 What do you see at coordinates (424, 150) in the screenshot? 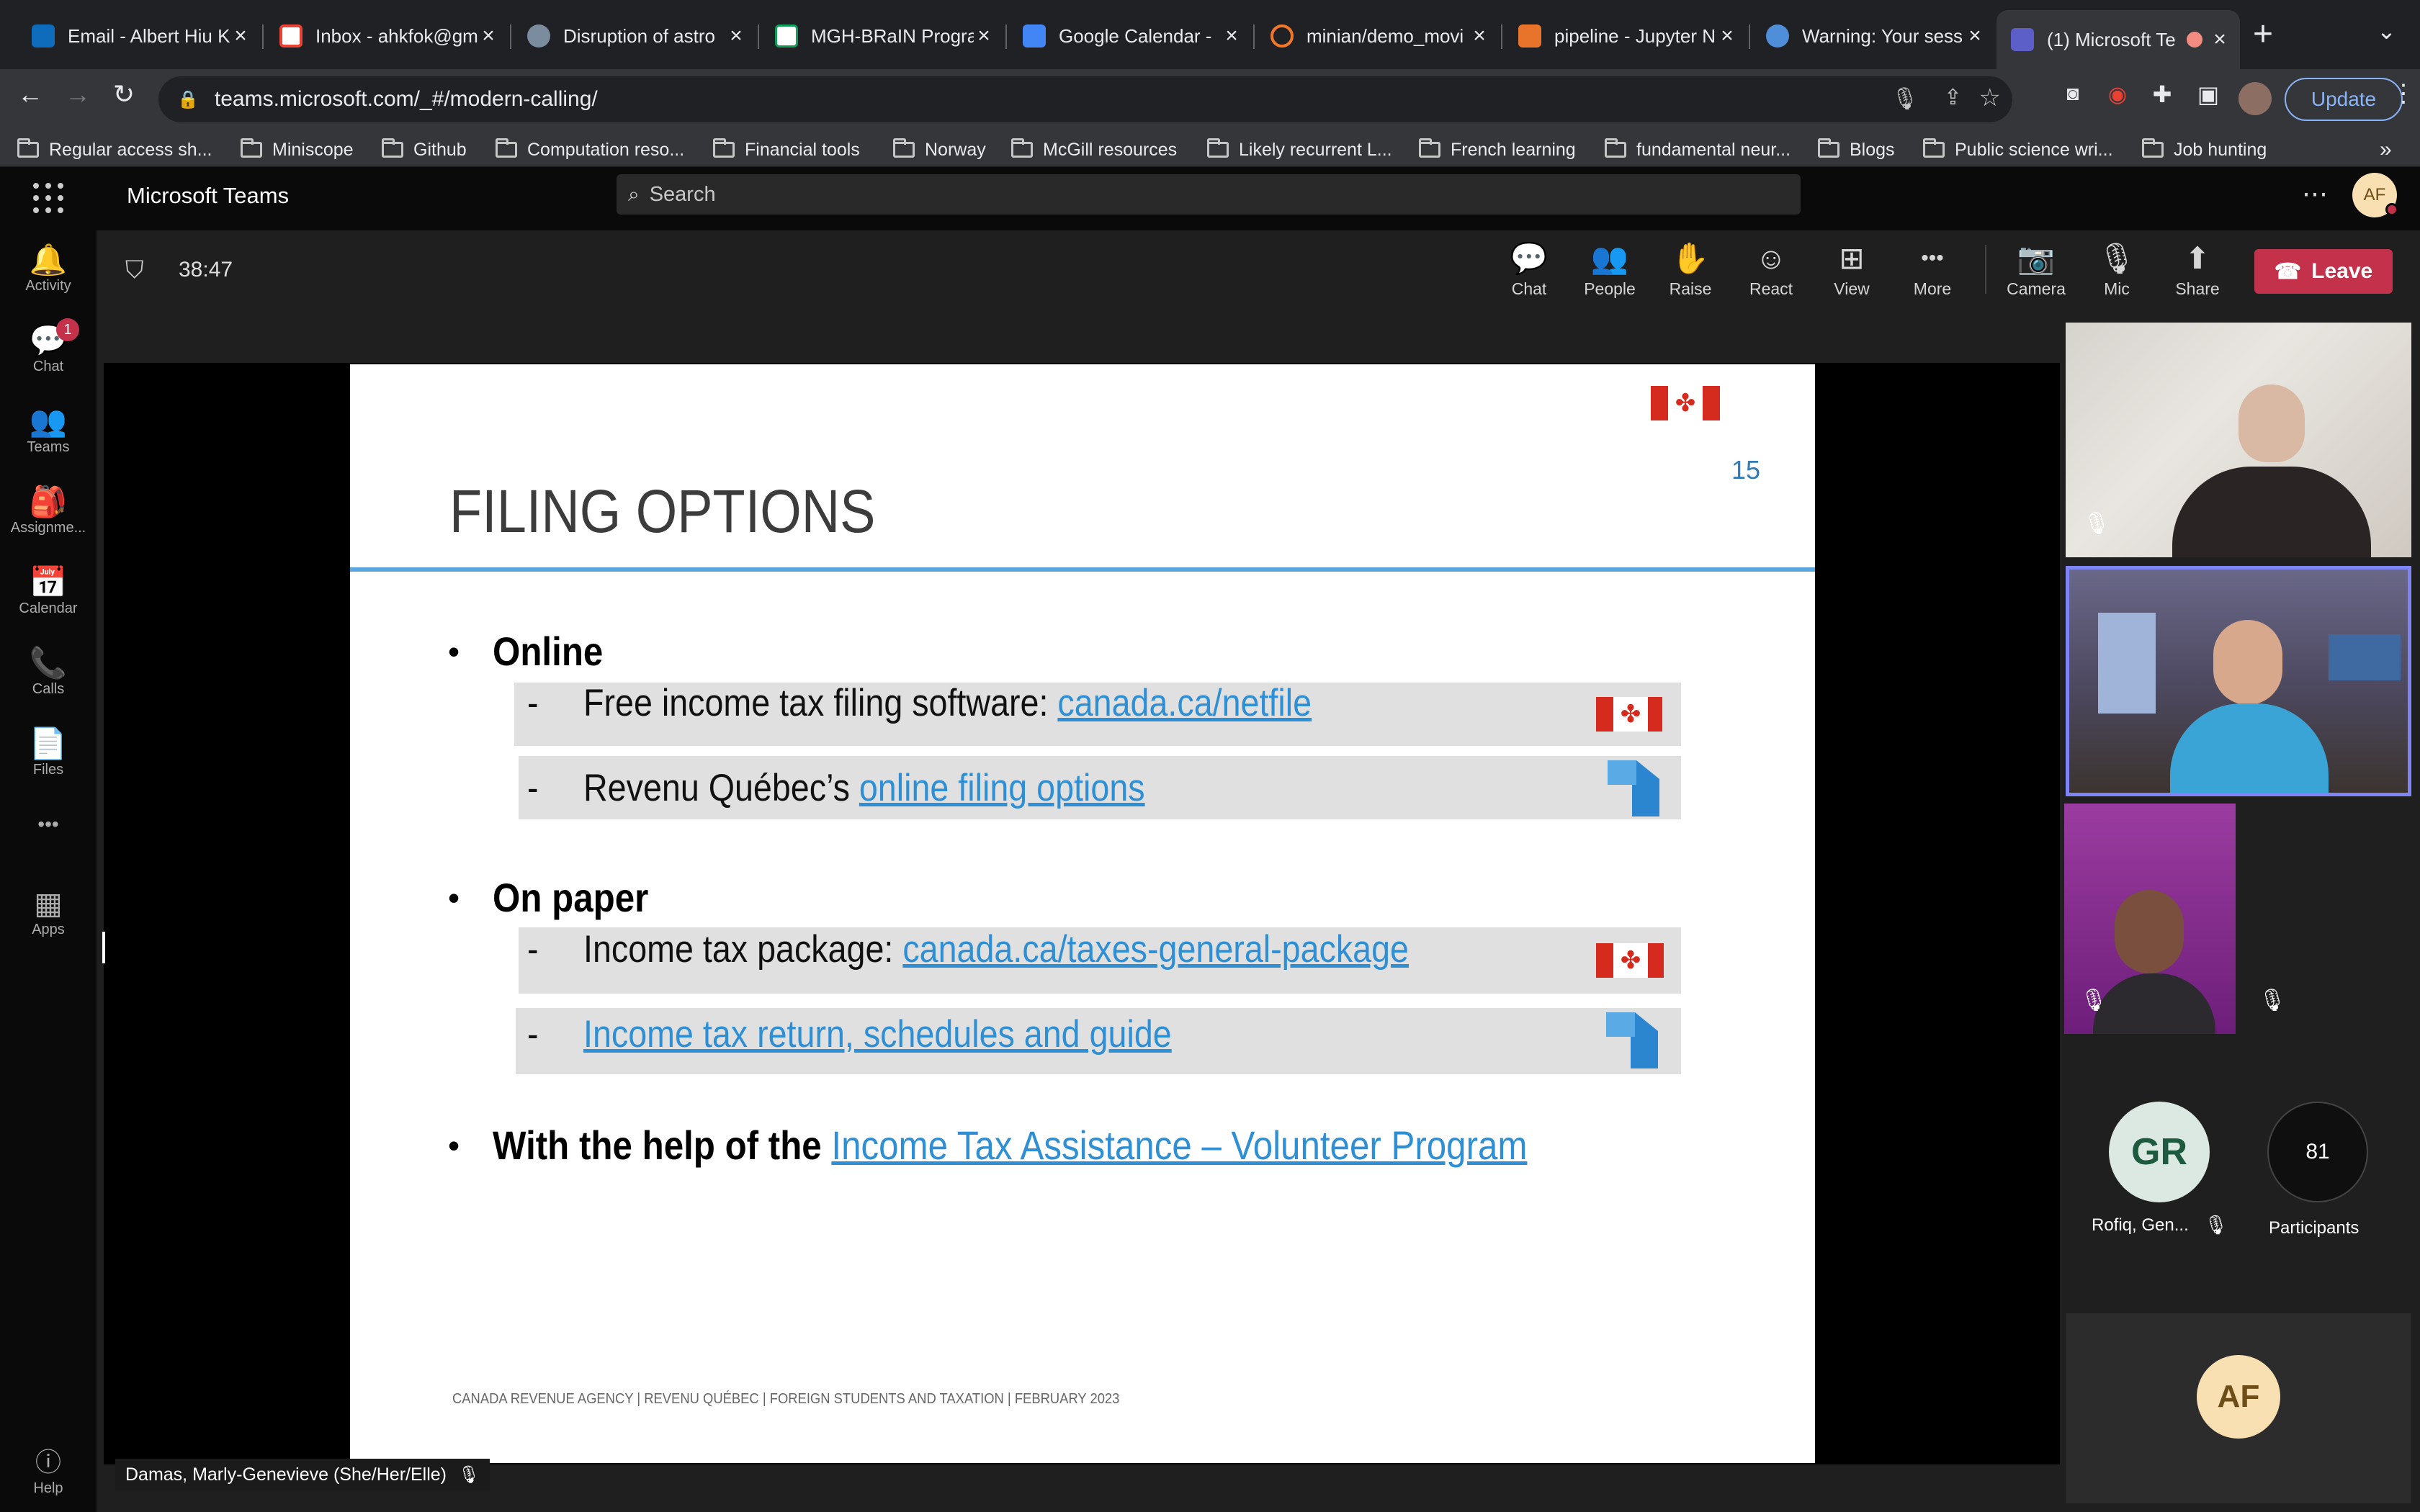
I see `bookmark-item: Github` at bounding box center [424, 150].